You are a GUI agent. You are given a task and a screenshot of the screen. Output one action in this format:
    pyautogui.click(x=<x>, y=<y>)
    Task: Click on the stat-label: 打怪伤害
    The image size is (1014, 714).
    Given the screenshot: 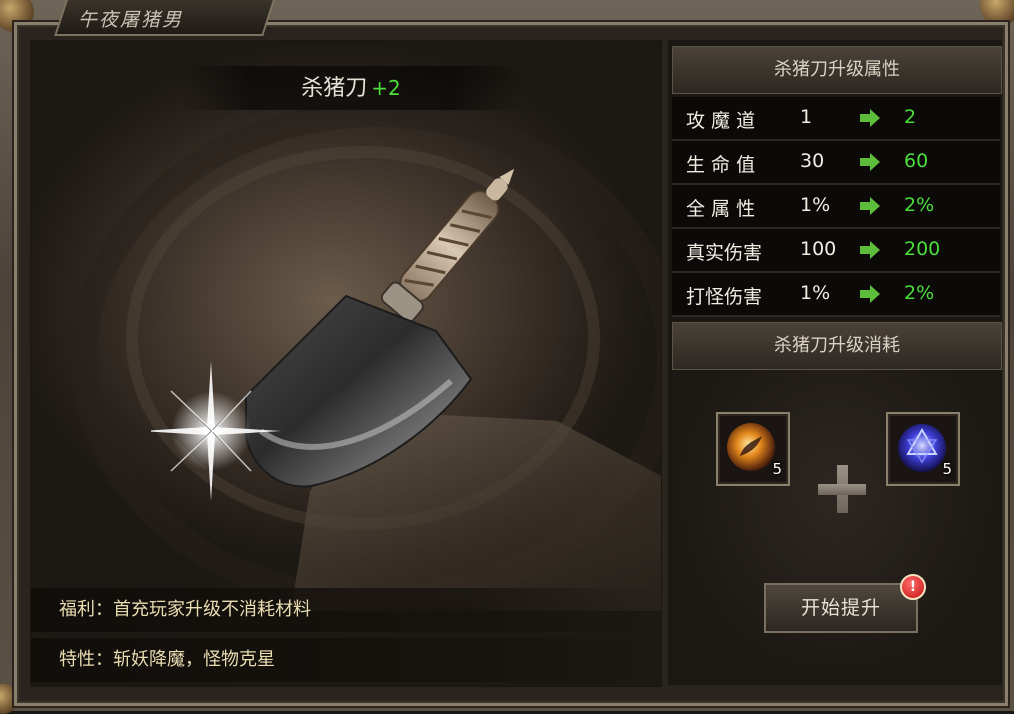 What is the action you would take?
    pyautogui.click(x=724, y=297)
    